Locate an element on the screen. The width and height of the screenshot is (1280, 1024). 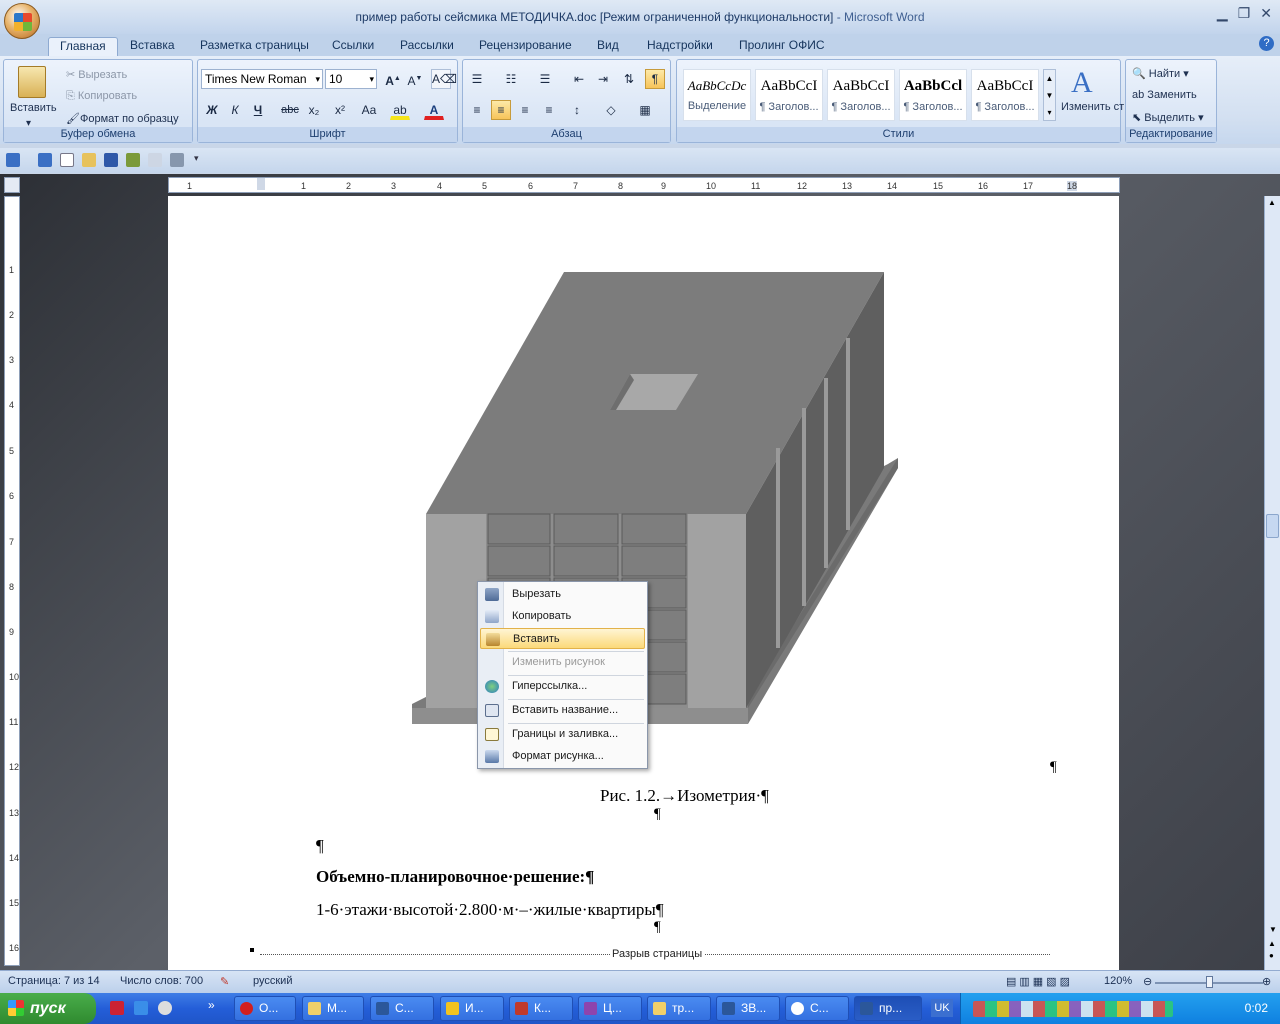
figure-caption: Рис. 1.2.→Изометрия·¶ is located at coordinates (684, 796).